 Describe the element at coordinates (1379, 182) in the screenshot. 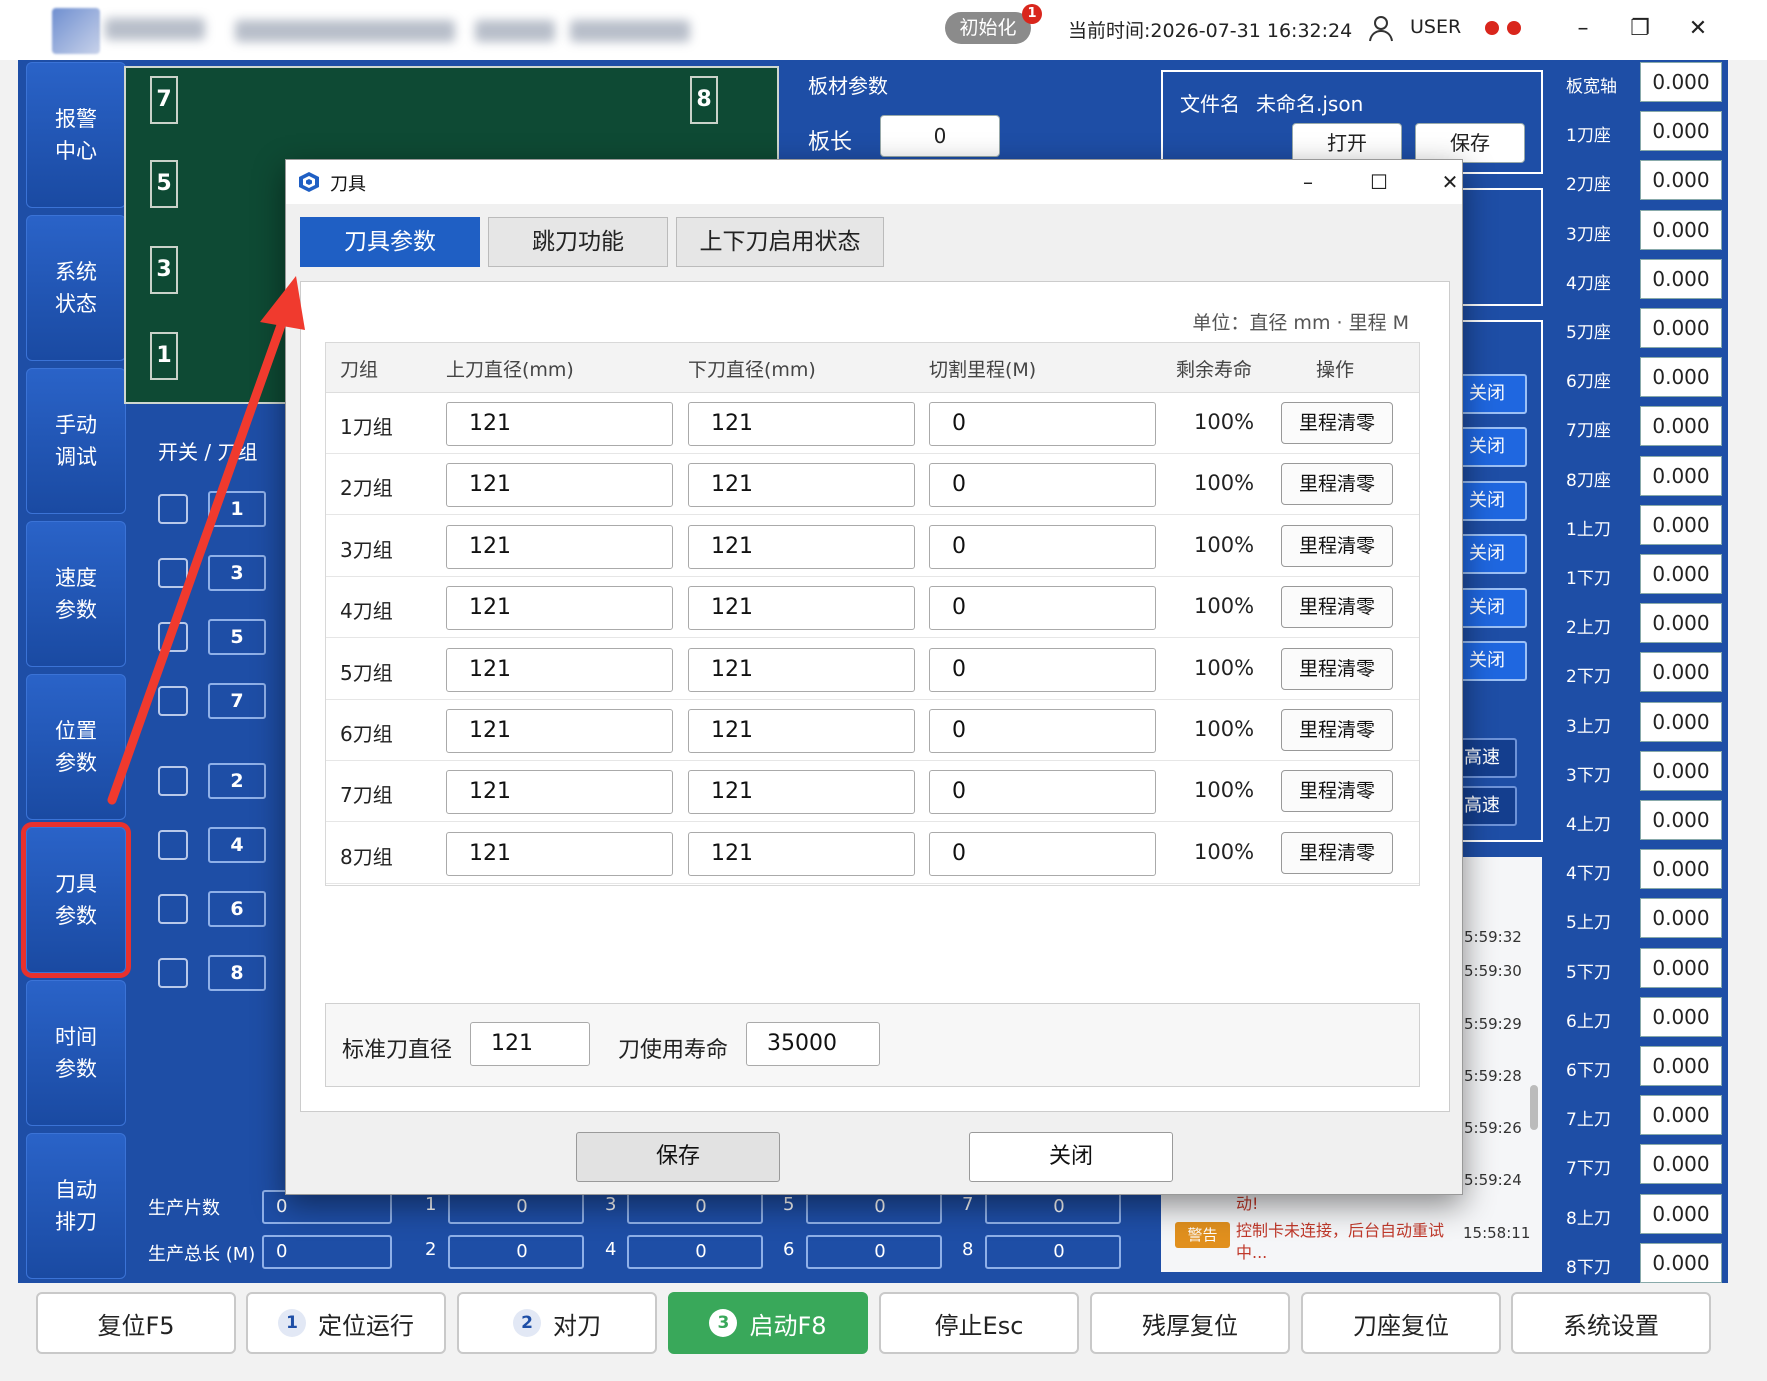

I see `dialog-maximize-button: ☐` at that location.